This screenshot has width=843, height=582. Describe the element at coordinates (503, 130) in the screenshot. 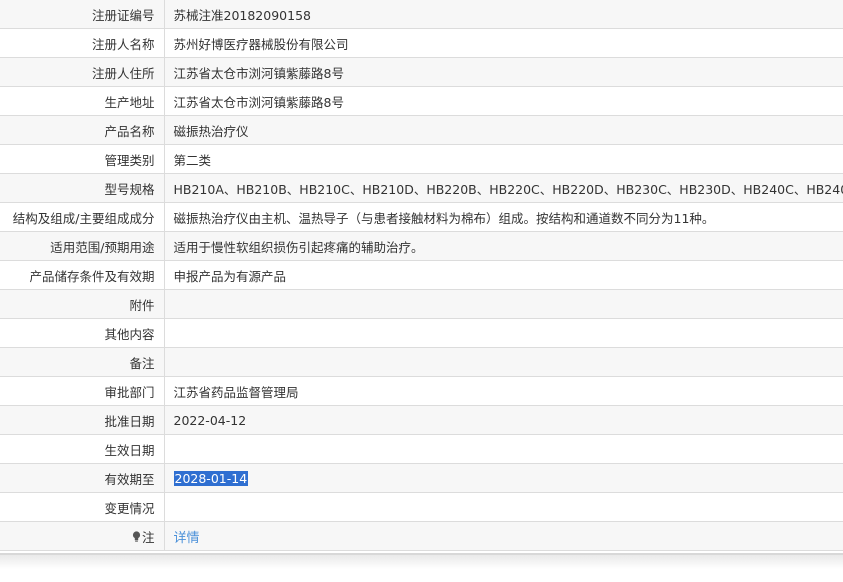

I see `row-value-product-name: 磁振热治疗仪` at that location.